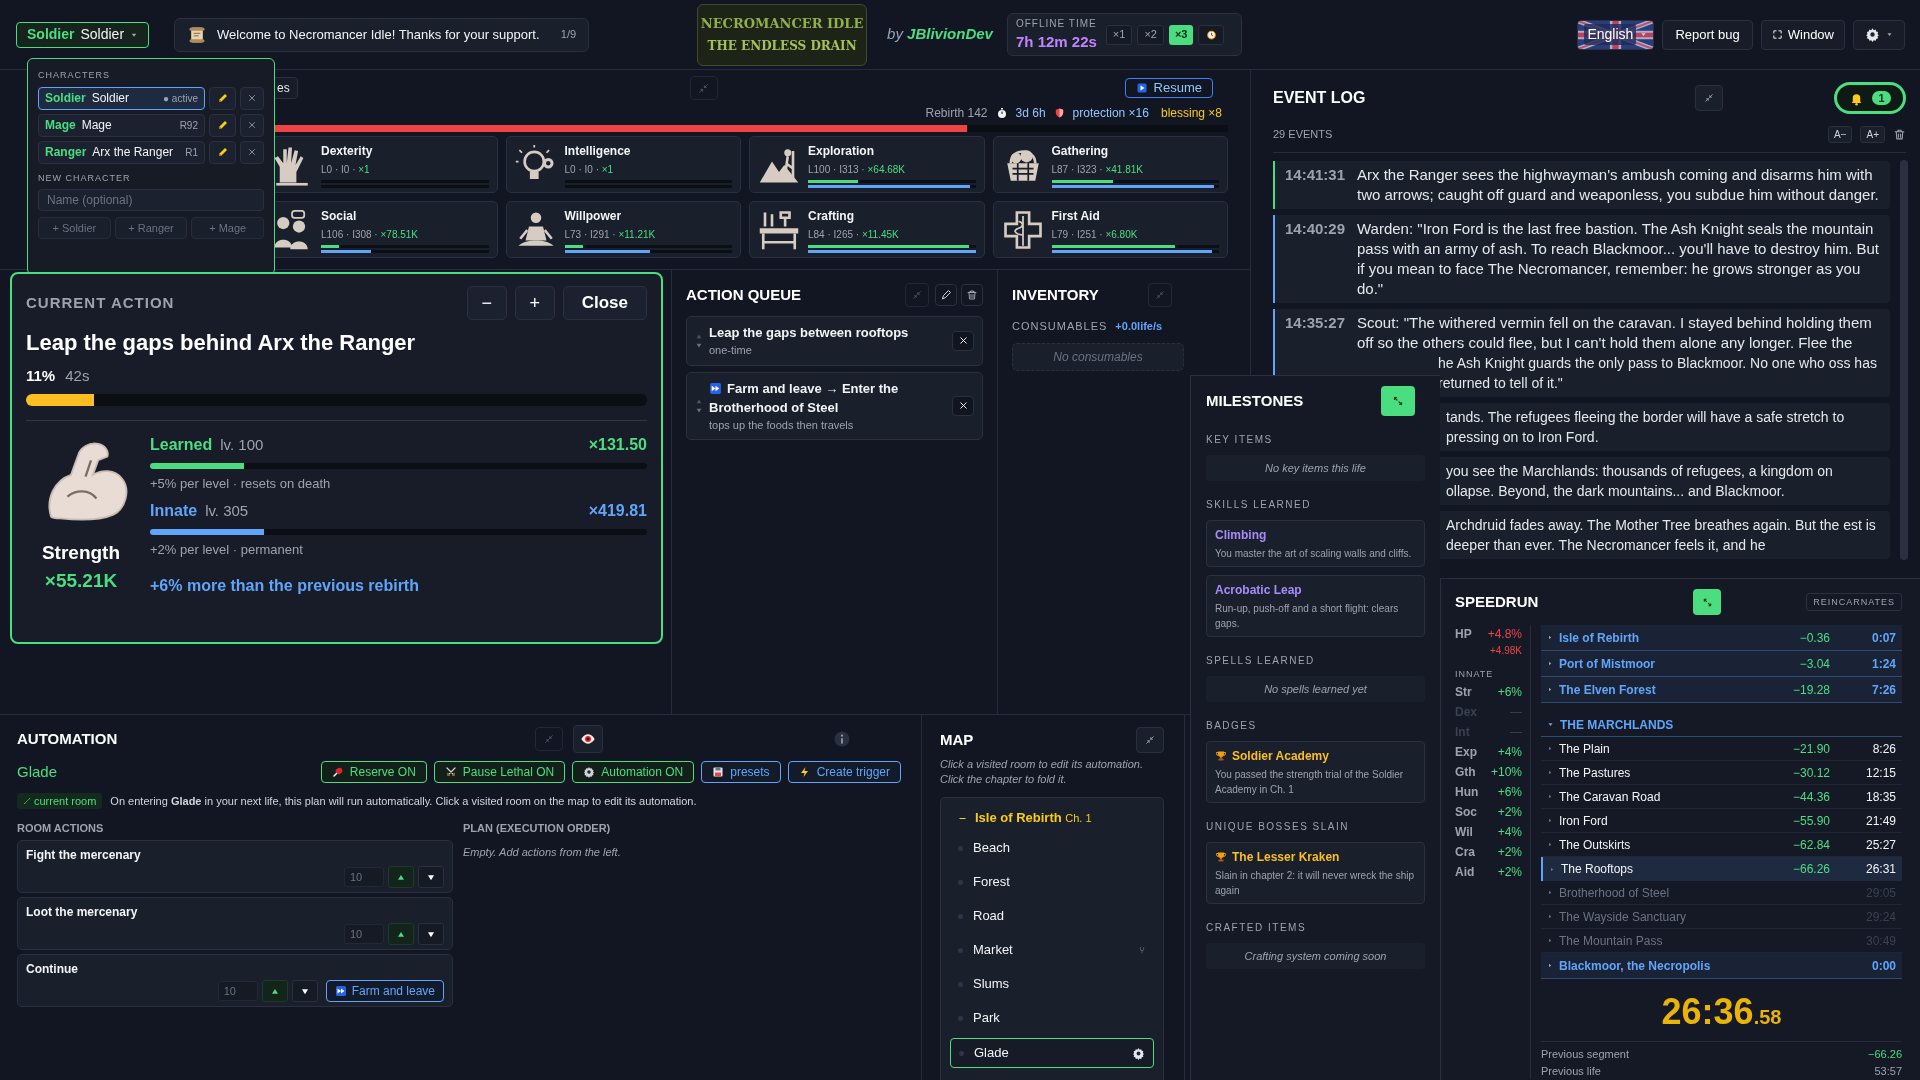 This screenshot has width=1920, height=1080. What do you see at coordinates (378, 34) in the screenshot?
I see `notice-text: Welcome to Necromancer Idle! Thanks for your support.` at bounding box center [378, 34].